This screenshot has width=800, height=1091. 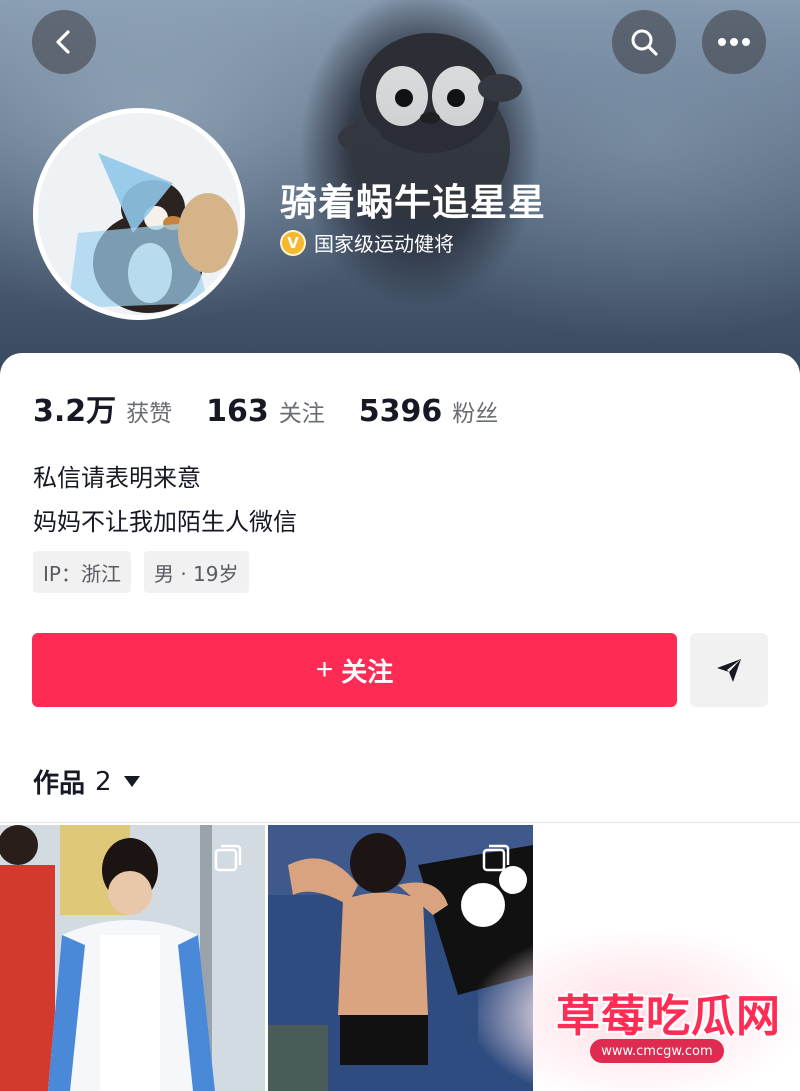 I want to click on plus-icon: +, so click(x=324, y=669).